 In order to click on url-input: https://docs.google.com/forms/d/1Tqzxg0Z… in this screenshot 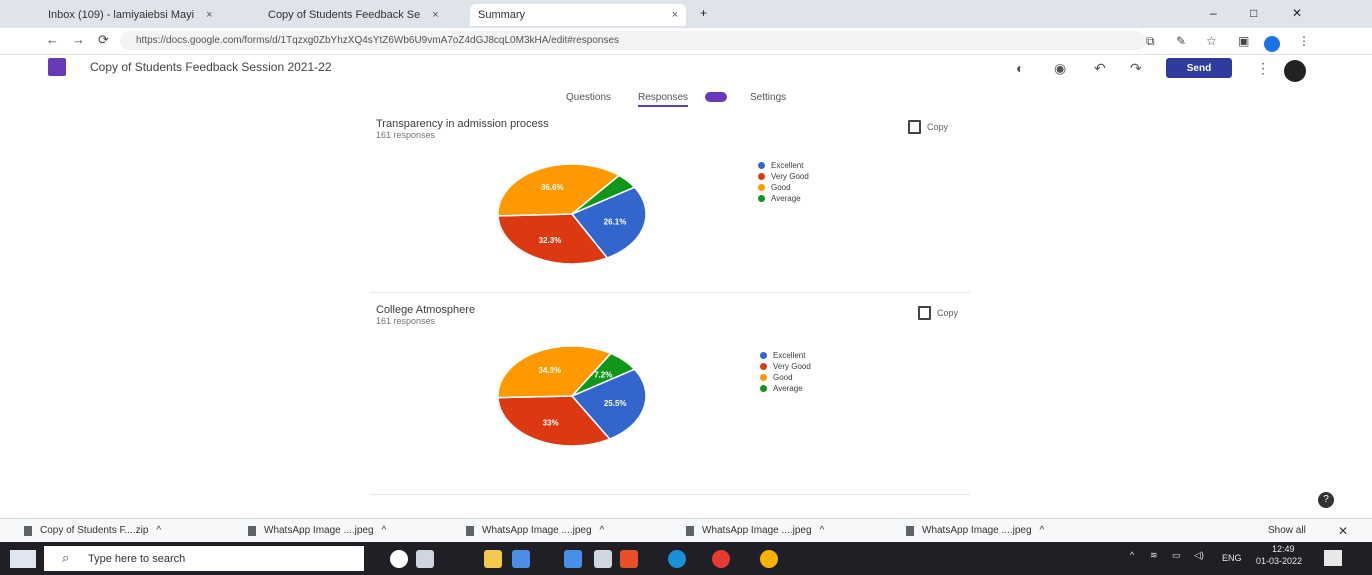, I will do `click(633, 40)`.